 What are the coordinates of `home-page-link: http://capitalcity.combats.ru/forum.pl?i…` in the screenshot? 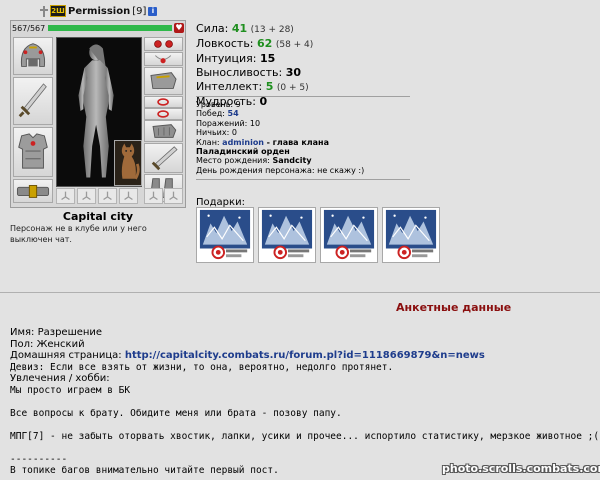 It's located at (305, 355).